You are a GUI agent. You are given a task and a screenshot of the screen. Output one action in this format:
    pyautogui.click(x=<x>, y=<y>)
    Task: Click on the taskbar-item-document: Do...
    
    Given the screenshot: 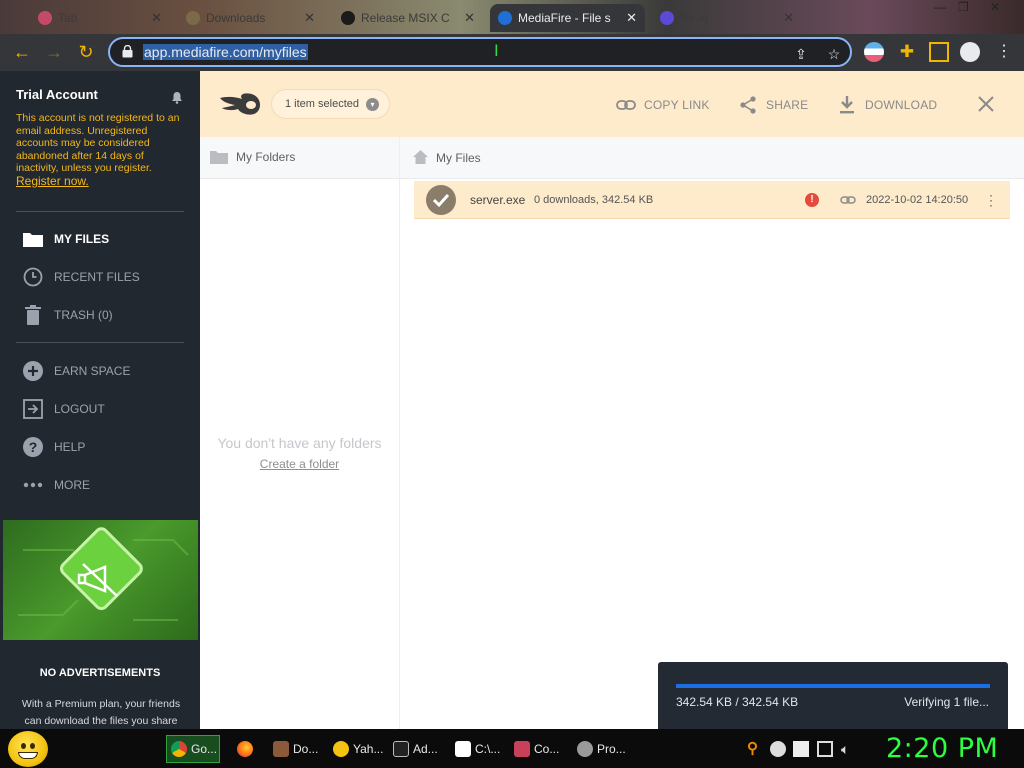 What is the action you would take?
    pyautogui.click(x=294, y=749)
    